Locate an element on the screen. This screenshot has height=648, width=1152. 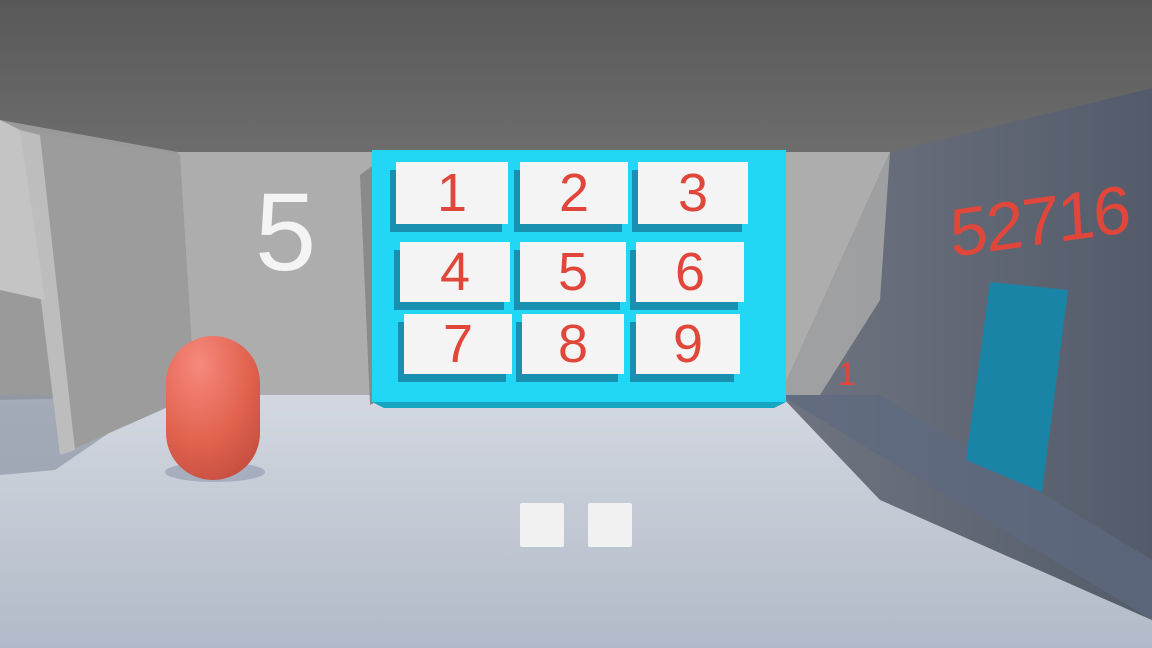
player-capsule is located at coordinates (213, 408).